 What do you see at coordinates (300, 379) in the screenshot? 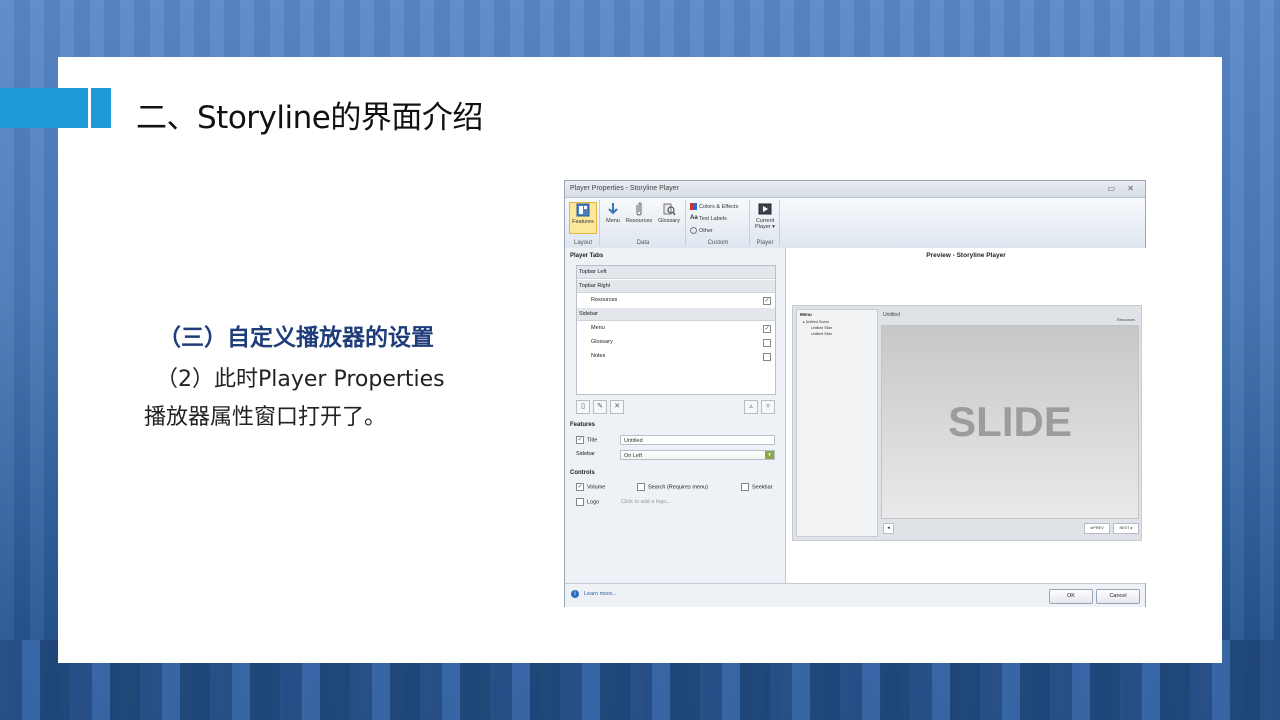
I see `description-line-1: （2）此时Player Properties` at bounding box center [300, 379].